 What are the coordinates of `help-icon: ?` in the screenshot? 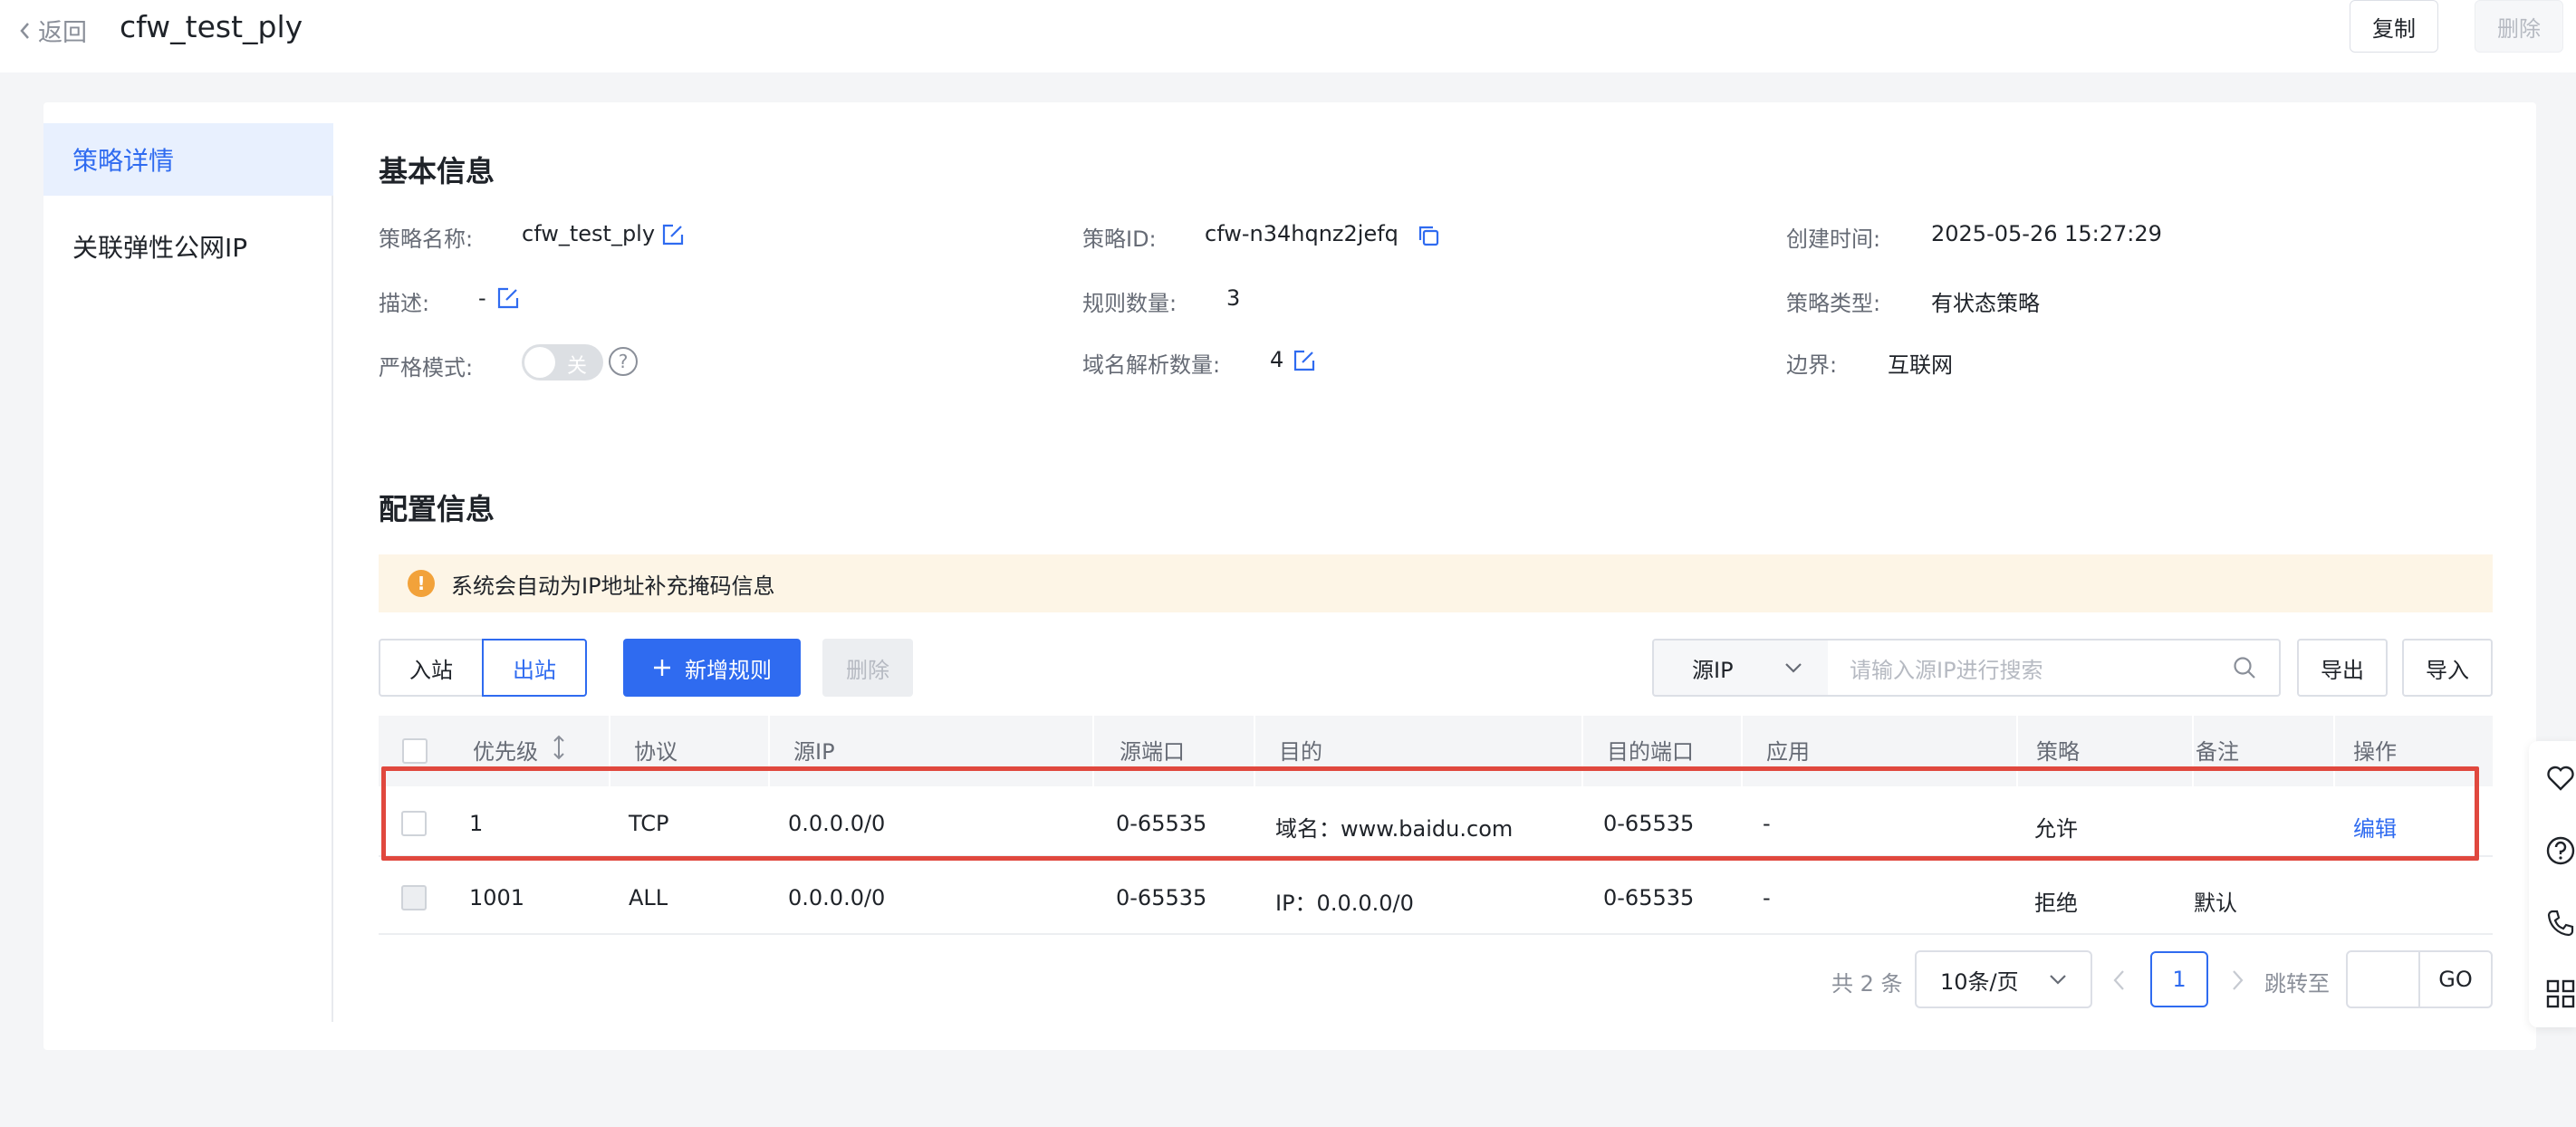 It's located at (623, 361).